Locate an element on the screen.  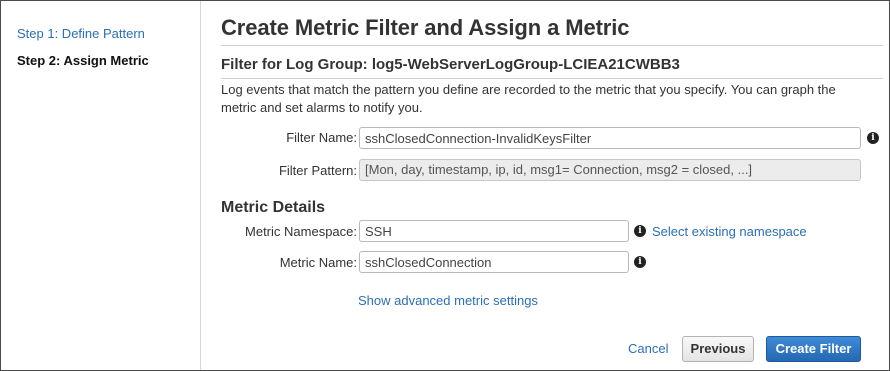
metric-name-input is located at coordinates (494, 262).